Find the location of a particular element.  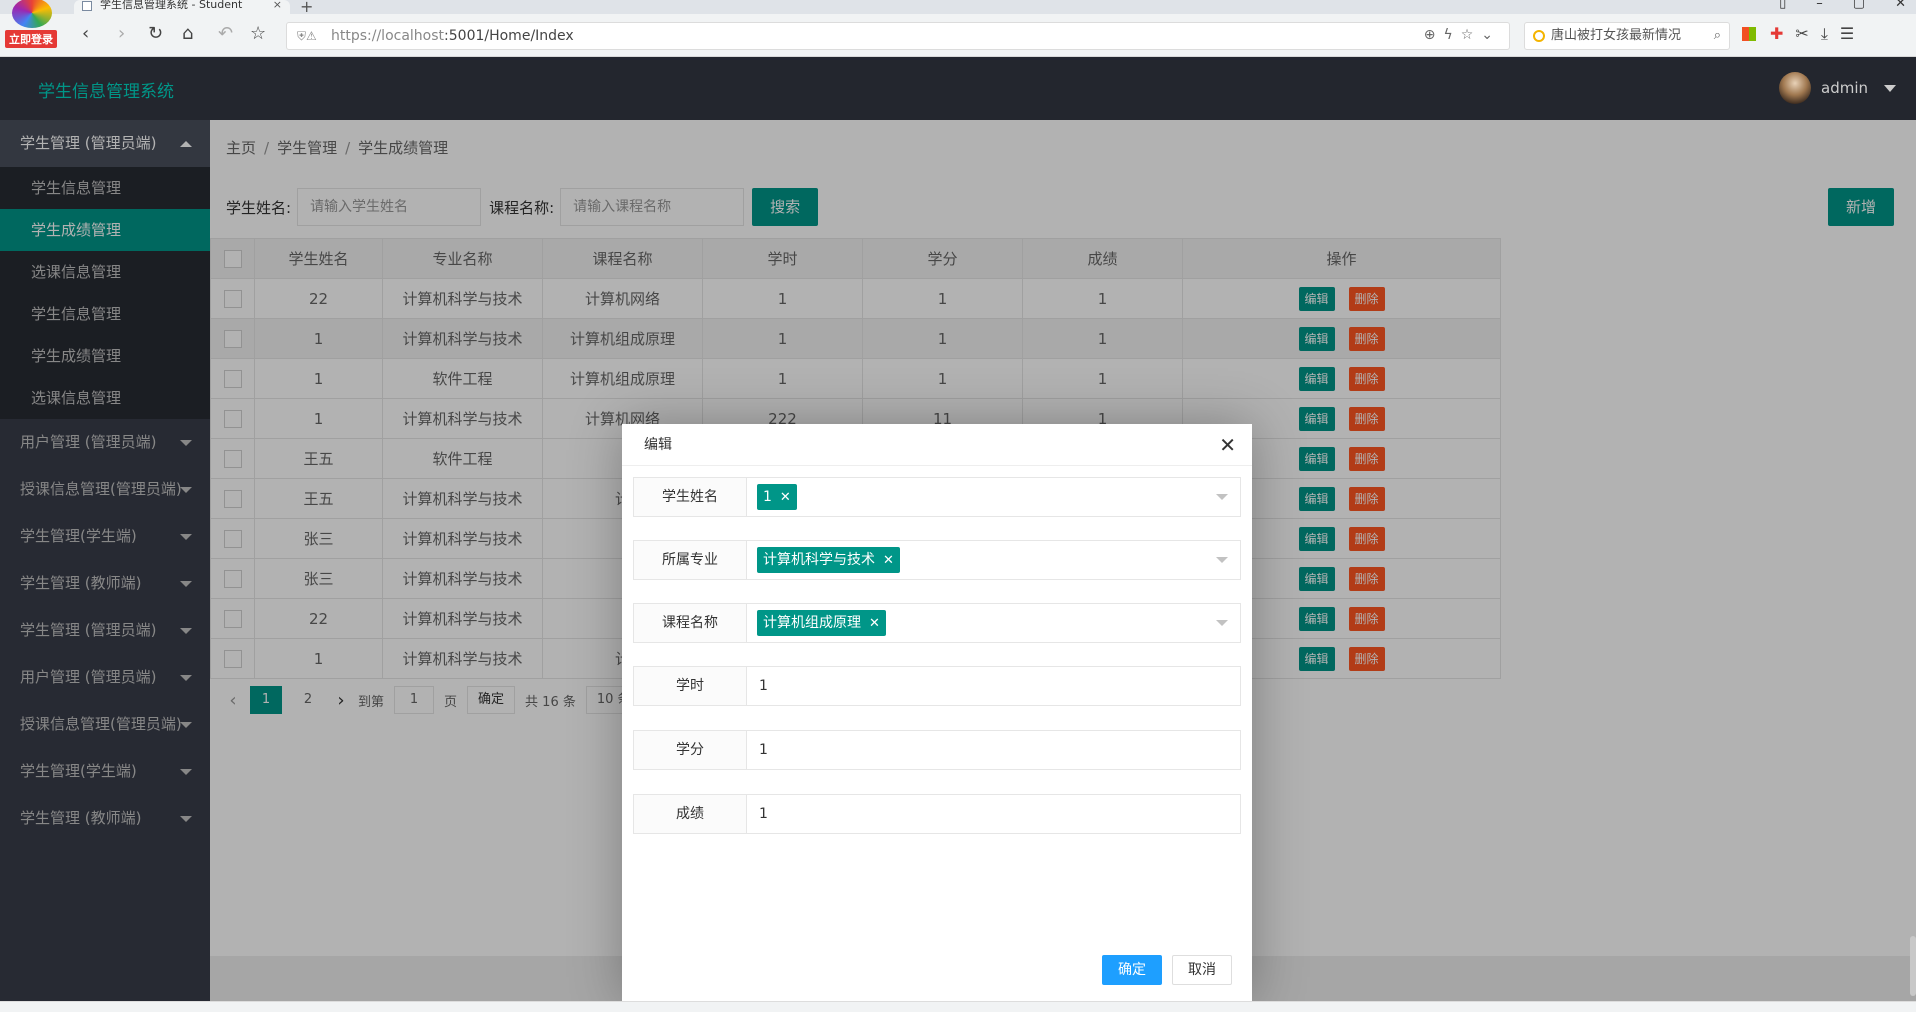

search-engine-icon is located at coordinates (1539, 36).